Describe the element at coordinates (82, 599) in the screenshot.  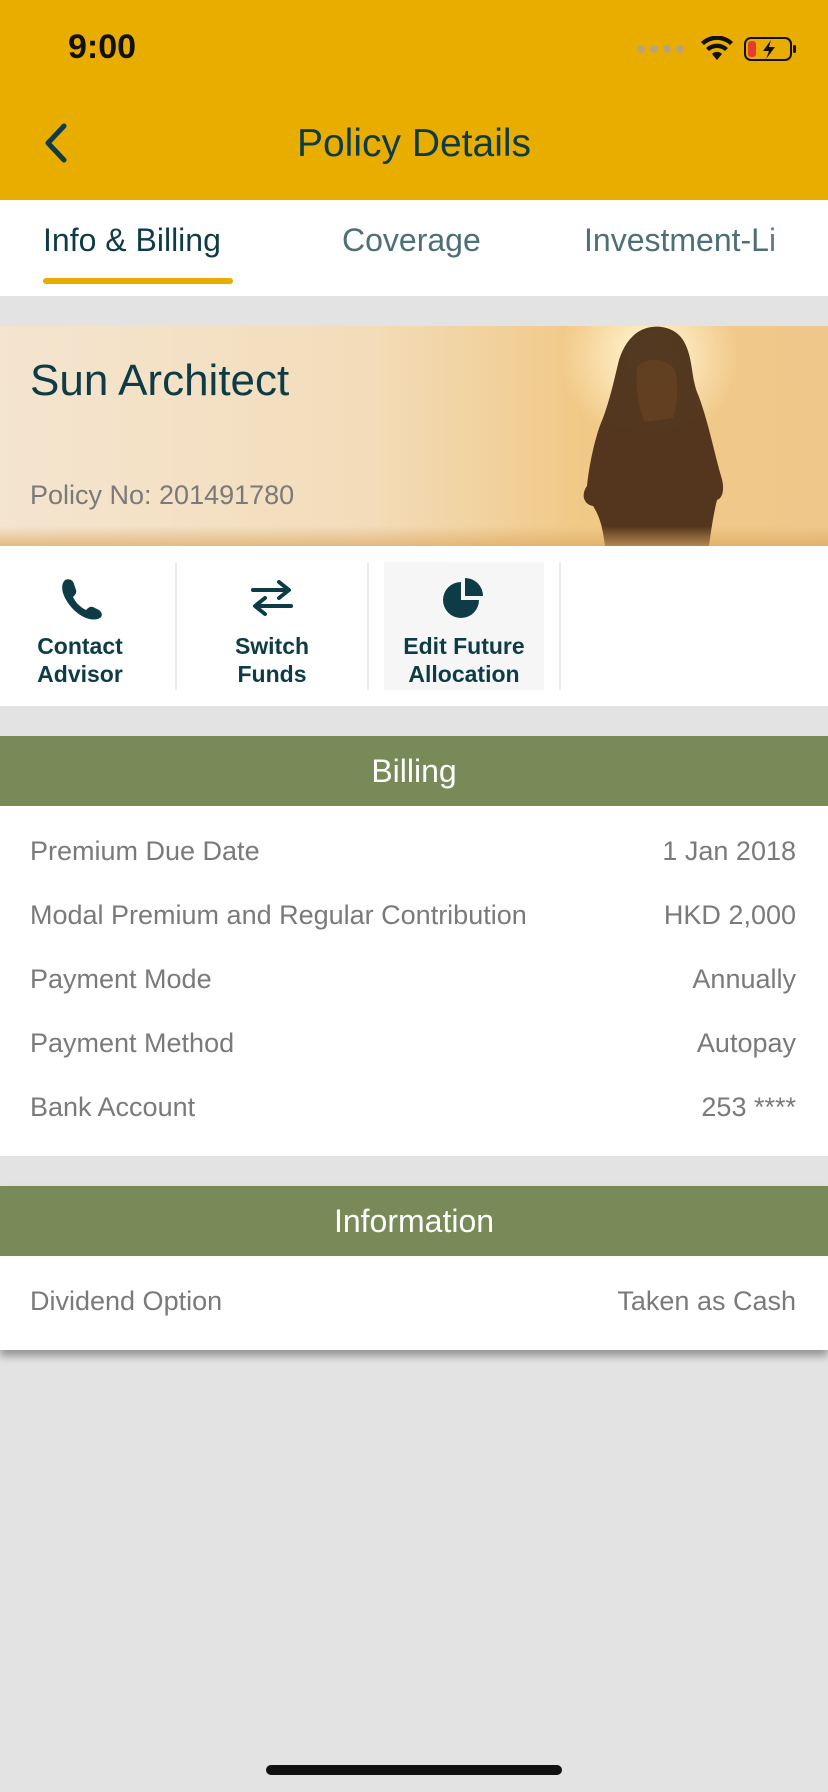
I see `phone-icon` at that location.